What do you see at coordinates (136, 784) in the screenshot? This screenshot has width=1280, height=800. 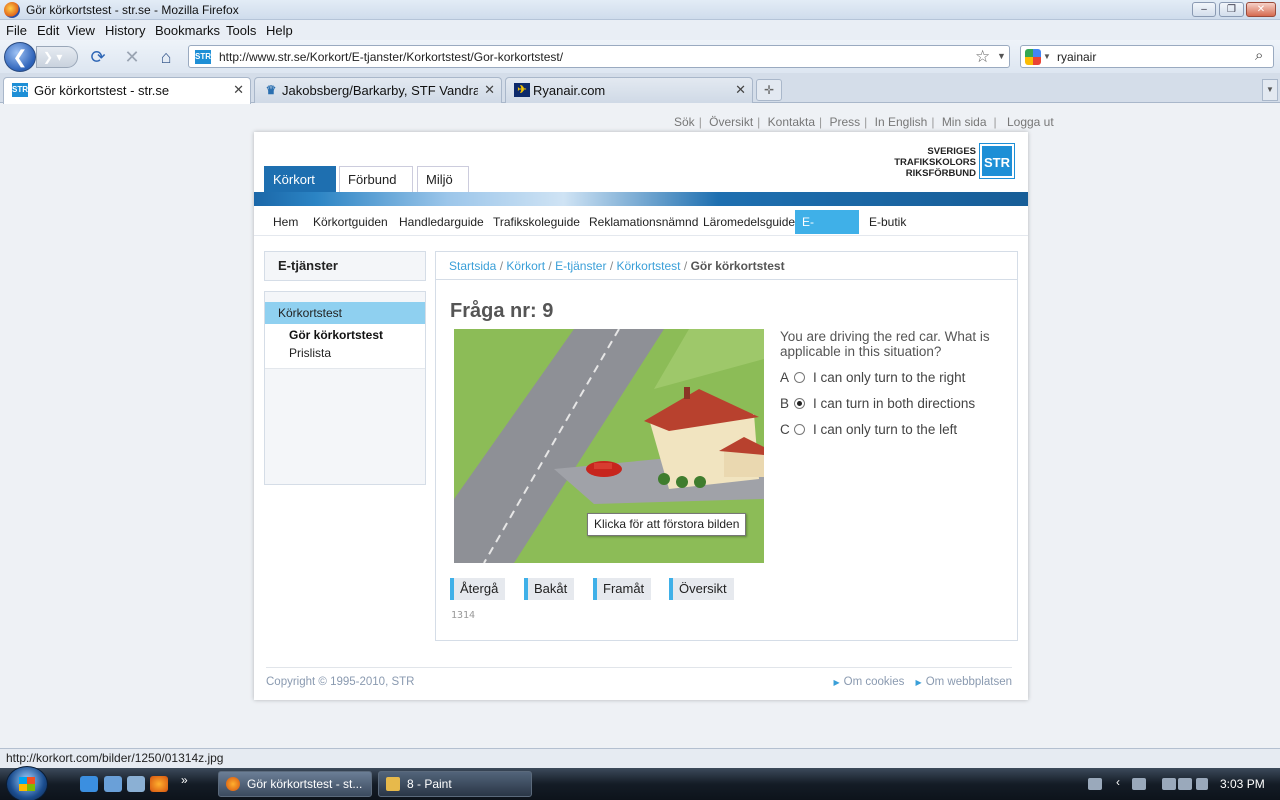 I see `switch-windows-icon` at bounding box center [136, 784].